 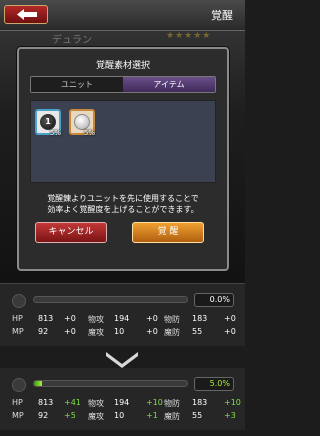 I want to click on stats-row: MP 92 +0 魔攻 10 +0 魔防 55 +0, so click(x=122, y=333).